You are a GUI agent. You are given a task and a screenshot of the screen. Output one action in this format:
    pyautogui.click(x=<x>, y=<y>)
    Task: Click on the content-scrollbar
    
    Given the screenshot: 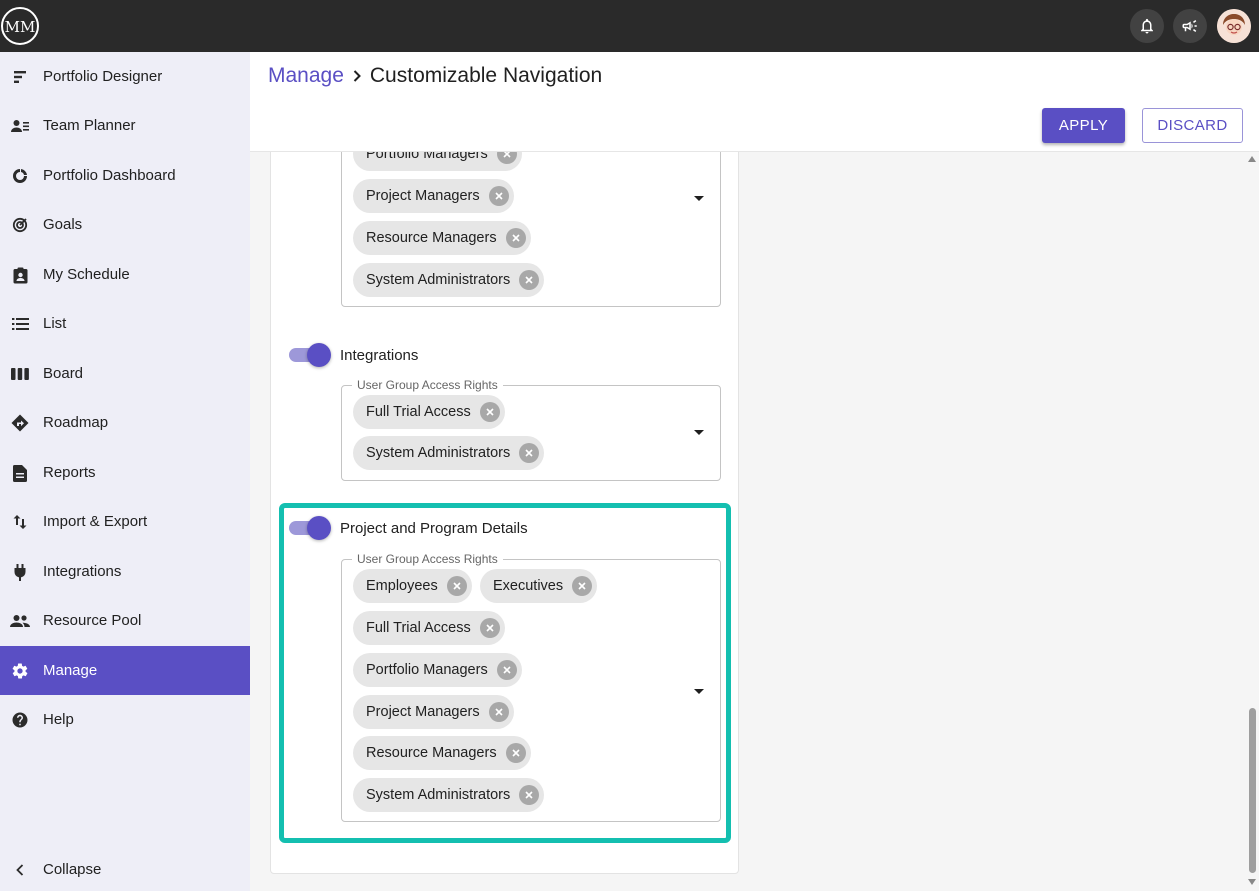 What is the action you would take?
    pyautogui.click(x=1252, y=521)
    